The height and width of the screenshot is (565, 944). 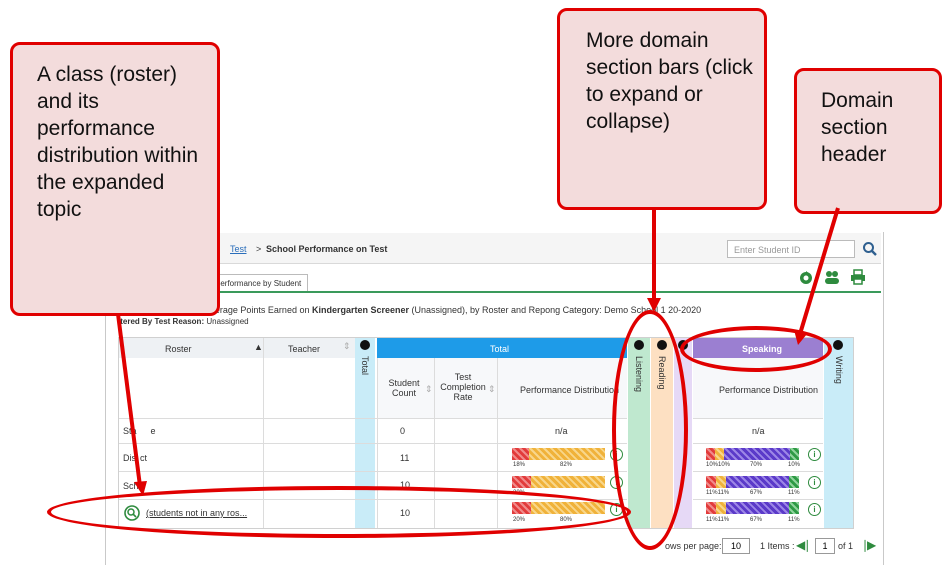 What do you see at coordinates (258, 347) in the screenshot?
I see `roster-sort-icon: ▲` at bounding box center [258, 347].